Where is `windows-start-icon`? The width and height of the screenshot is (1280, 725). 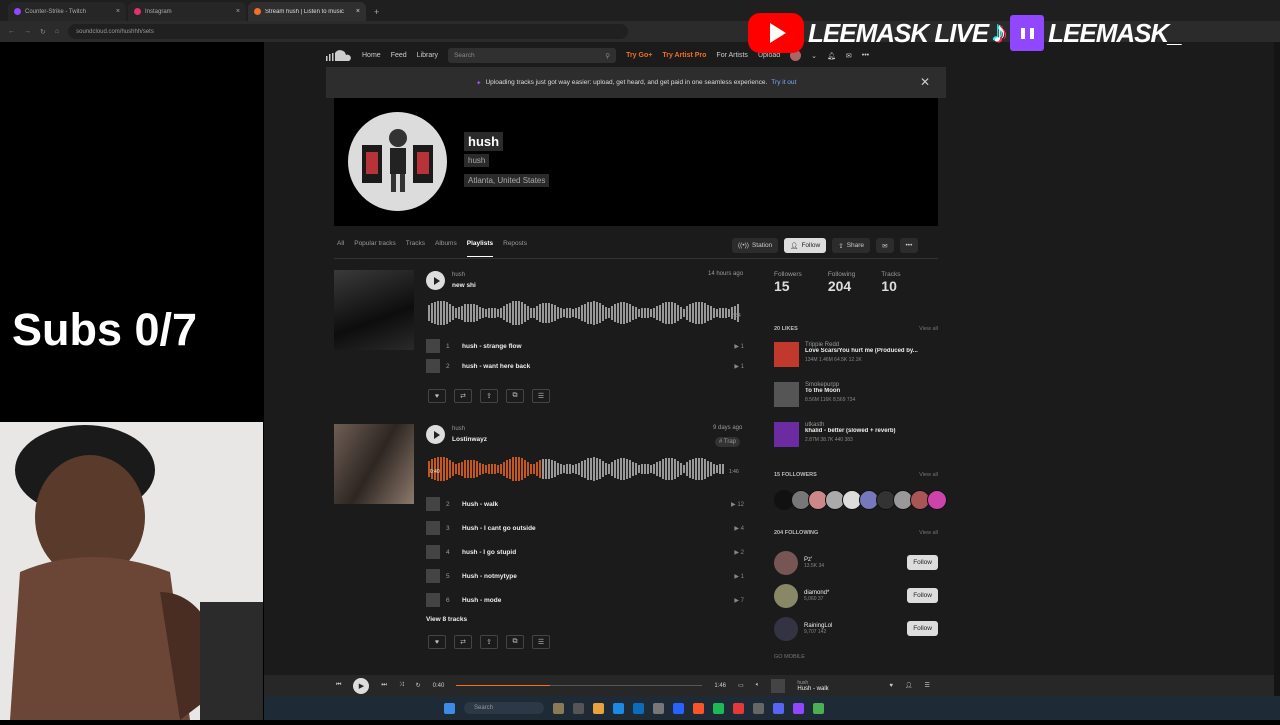 windows-start-icon is located at coordinates (449, 708).